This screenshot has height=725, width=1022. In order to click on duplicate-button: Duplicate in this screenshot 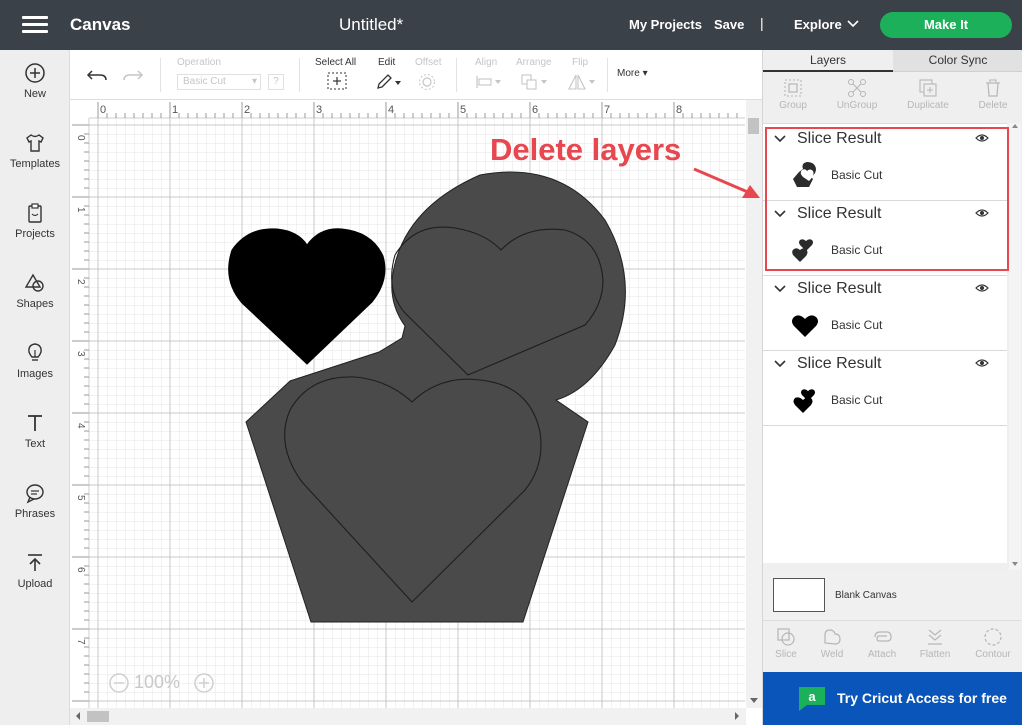, I will do `click(928, 94)`.